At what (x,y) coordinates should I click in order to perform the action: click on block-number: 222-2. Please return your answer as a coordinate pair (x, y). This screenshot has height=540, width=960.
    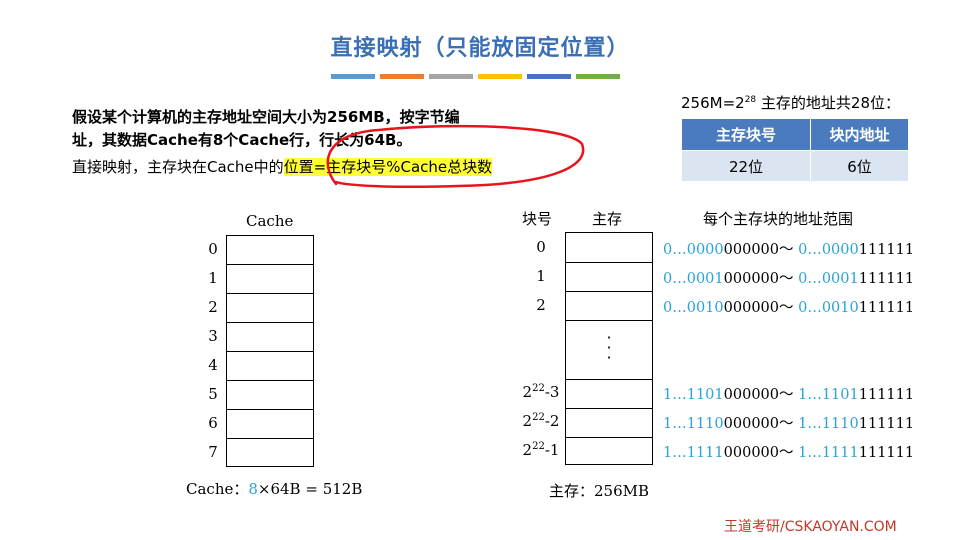
    Looking at the image, I should click on (541, 421).